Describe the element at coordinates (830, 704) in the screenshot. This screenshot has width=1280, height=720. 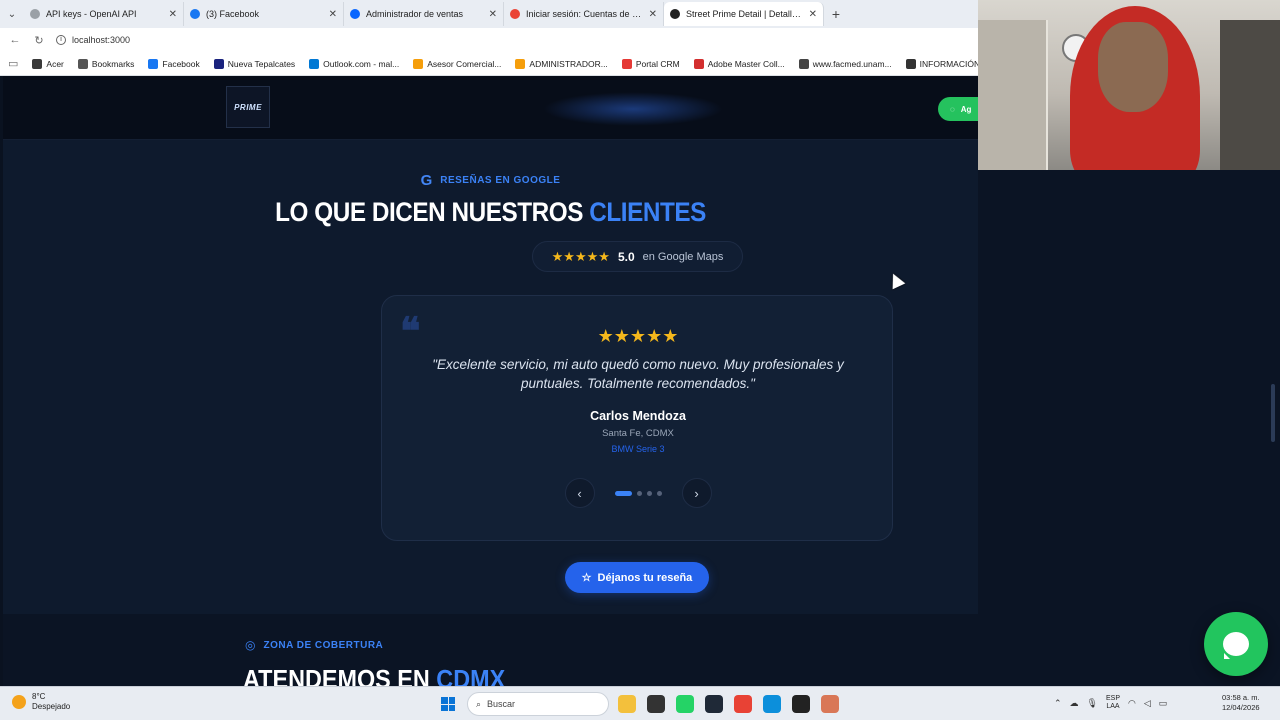
I see `claude-app-icon` at that location.